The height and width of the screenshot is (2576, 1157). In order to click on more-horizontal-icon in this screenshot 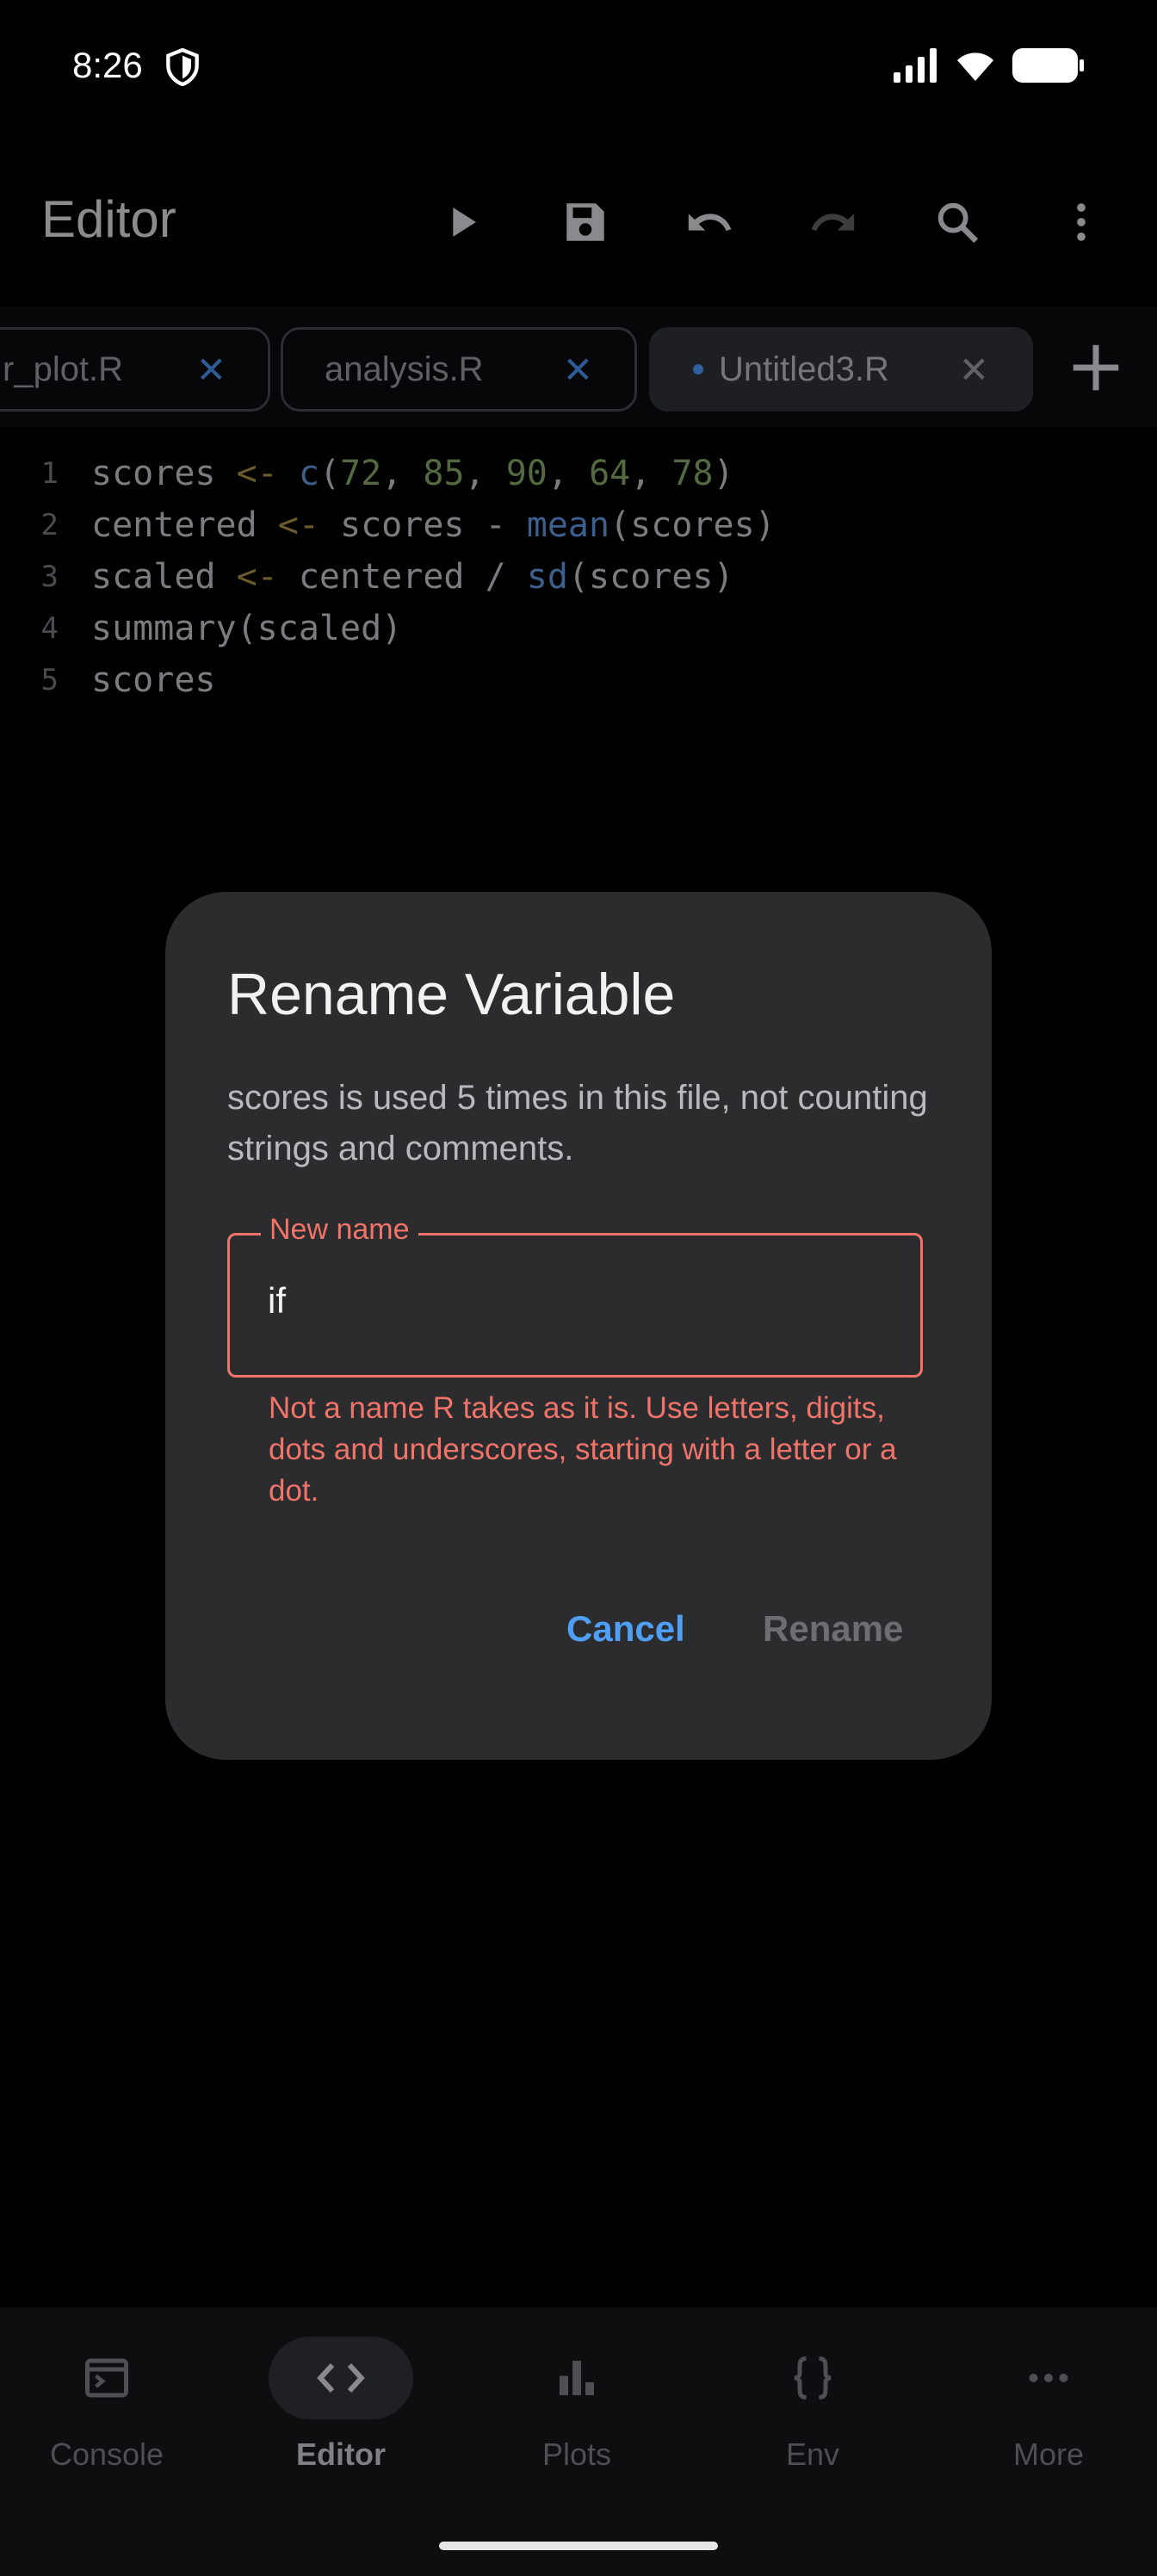, I will do `click(1048, 2378)`.